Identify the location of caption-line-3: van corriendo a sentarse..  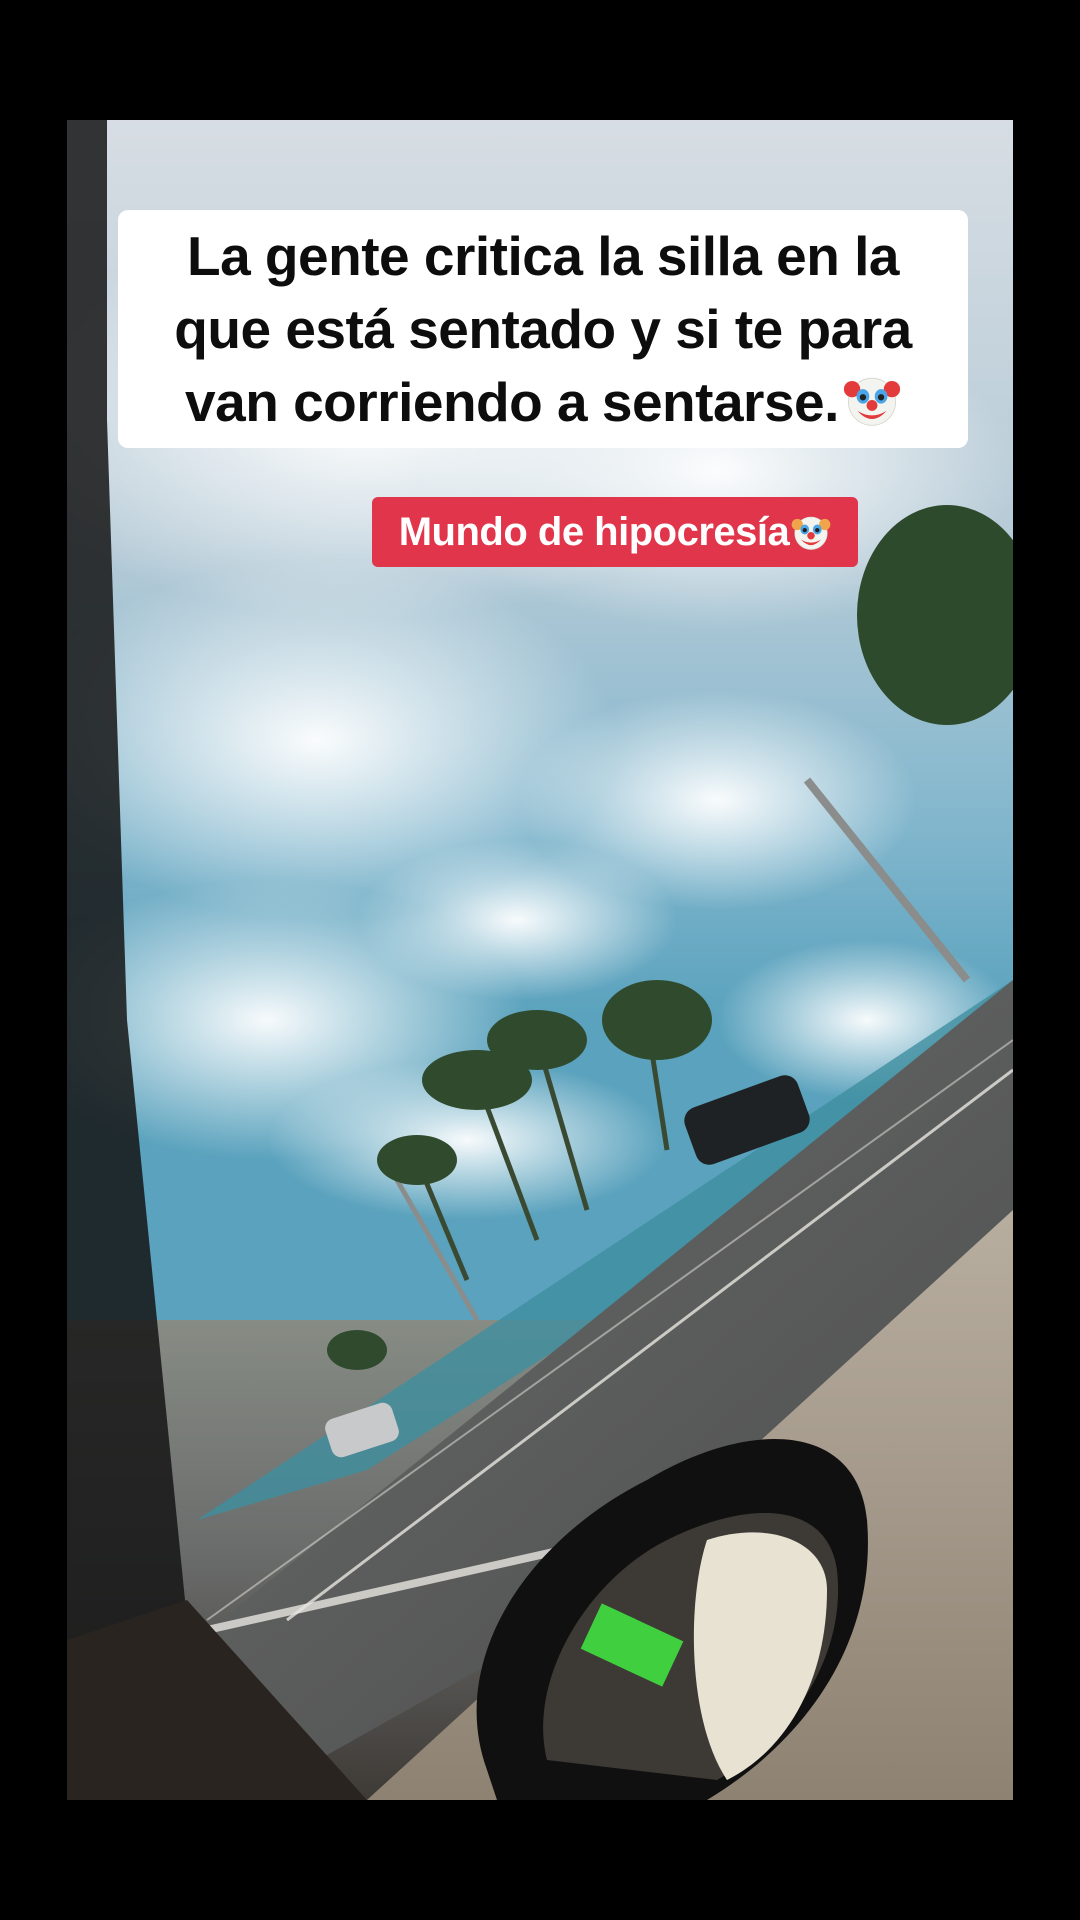
(512, 401).